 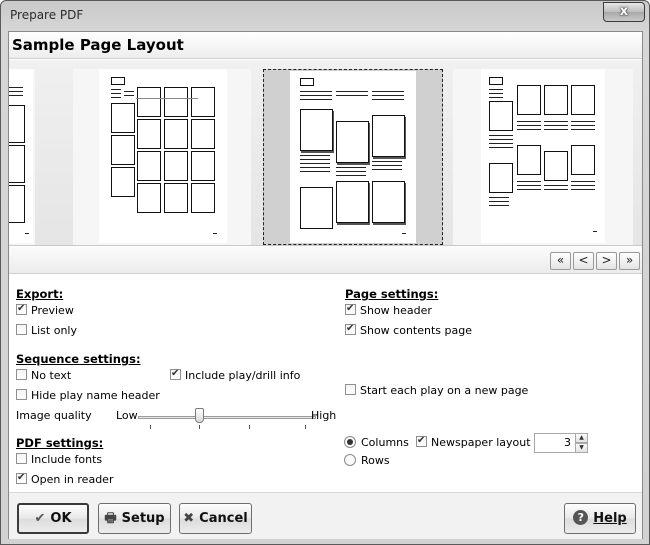 I want to click on preview-option: Preview, so click(x=45, y=310).